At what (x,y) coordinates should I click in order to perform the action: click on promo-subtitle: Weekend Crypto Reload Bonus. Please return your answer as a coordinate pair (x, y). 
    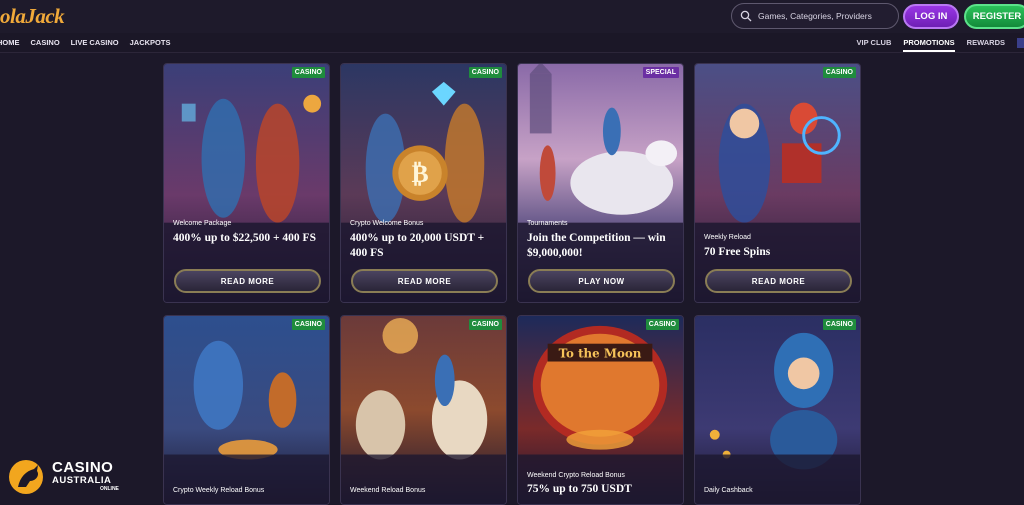
    Looking at the image, I should click on (576, 475).